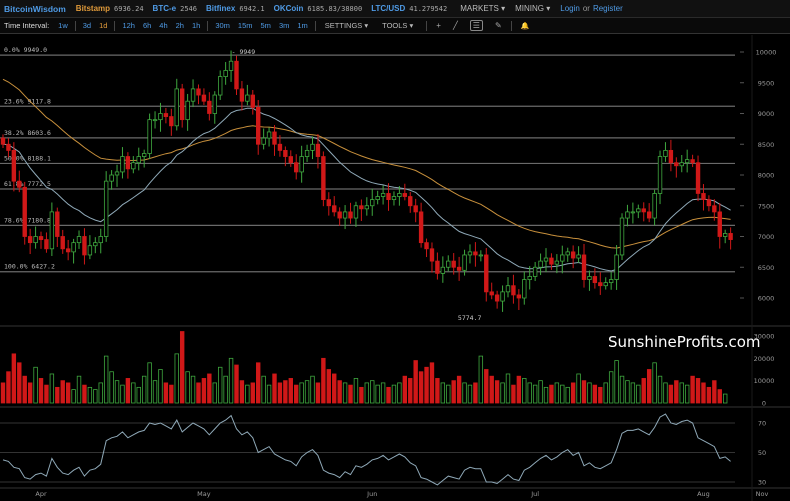  What do you see at coordinates (764, 381) in the screenshot?
I see `volume-tick-label: 10000` at bounding box center [764, 381].